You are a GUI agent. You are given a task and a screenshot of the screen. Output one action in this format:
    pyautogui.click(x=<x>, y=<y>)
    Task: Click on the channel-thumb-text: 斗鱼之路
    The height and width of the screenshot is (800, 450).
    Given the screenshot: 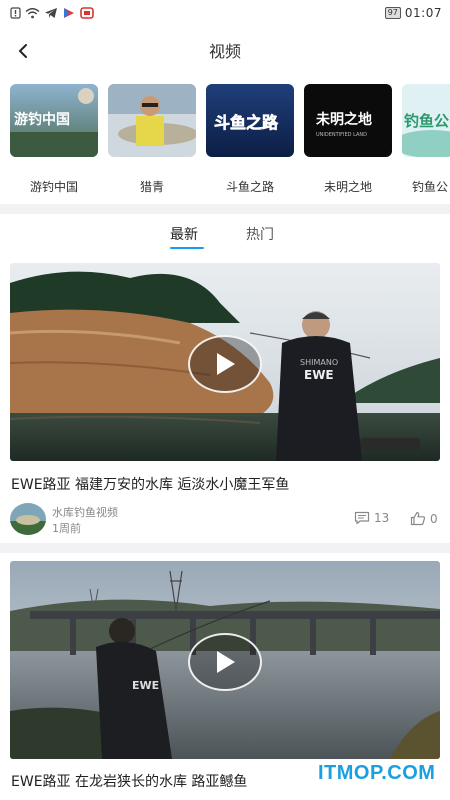 What is the action you would take?
    pyautogui.click(x=246, y=122)
    